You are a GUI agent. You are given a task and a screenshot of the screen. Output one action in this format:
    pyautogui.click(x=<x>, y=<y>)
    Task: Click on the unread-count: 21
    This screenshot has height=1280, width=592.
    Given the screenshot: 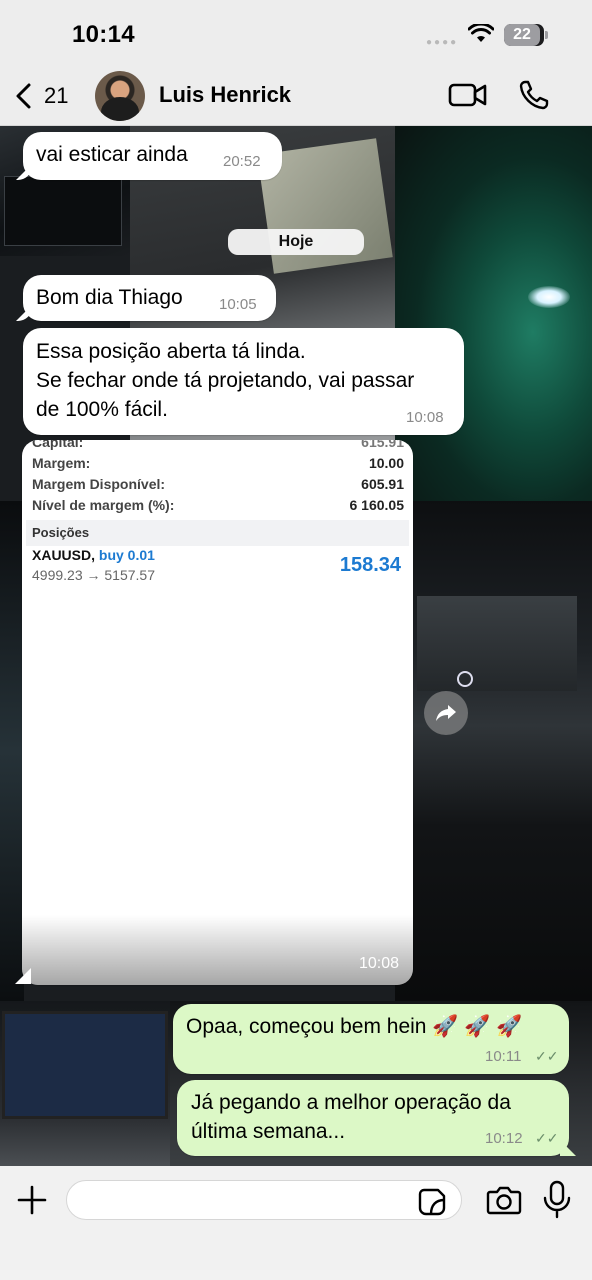 What is the action you would take?
    pyautogui.click(x=56, y=95)
    